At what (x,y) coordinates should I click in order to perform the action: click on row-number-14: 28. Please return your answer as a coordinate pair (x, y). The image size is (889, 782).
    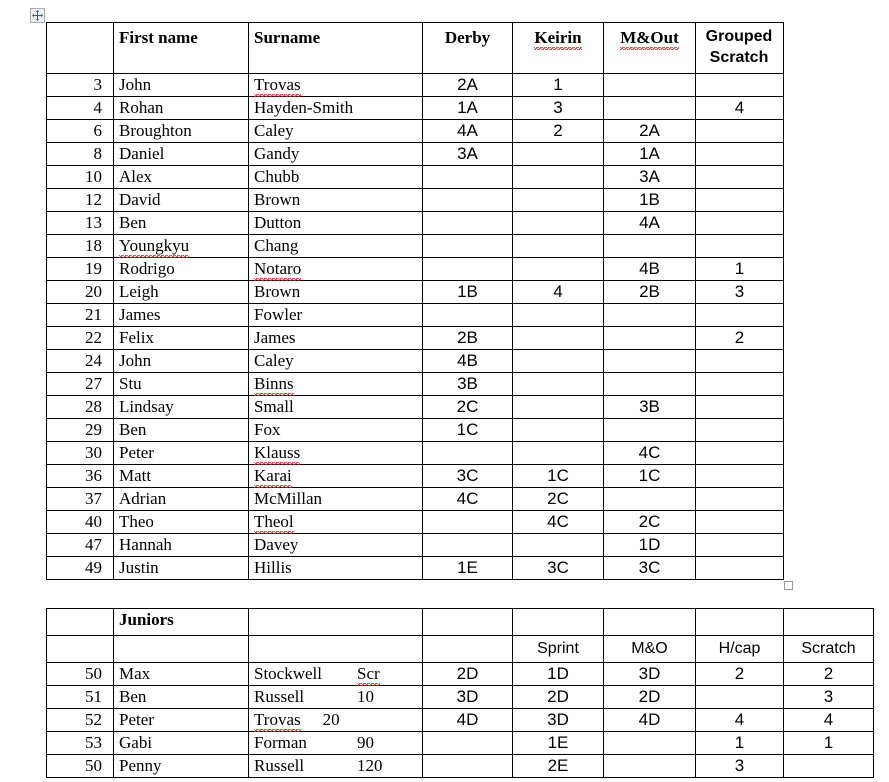
    Looking at the image, I should click on (80, 407).